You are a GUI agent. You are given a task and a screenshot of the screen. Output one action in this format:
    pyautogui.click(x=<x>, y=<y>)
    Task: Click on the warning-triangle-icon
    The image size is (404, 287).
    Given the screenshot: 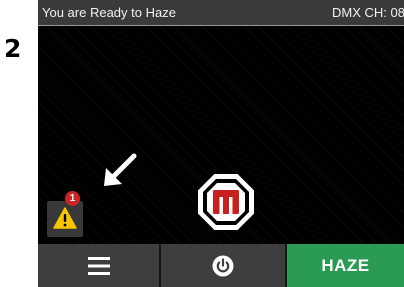 What is the action you would take?
    pyautogui.click(x=65, y=218)
    